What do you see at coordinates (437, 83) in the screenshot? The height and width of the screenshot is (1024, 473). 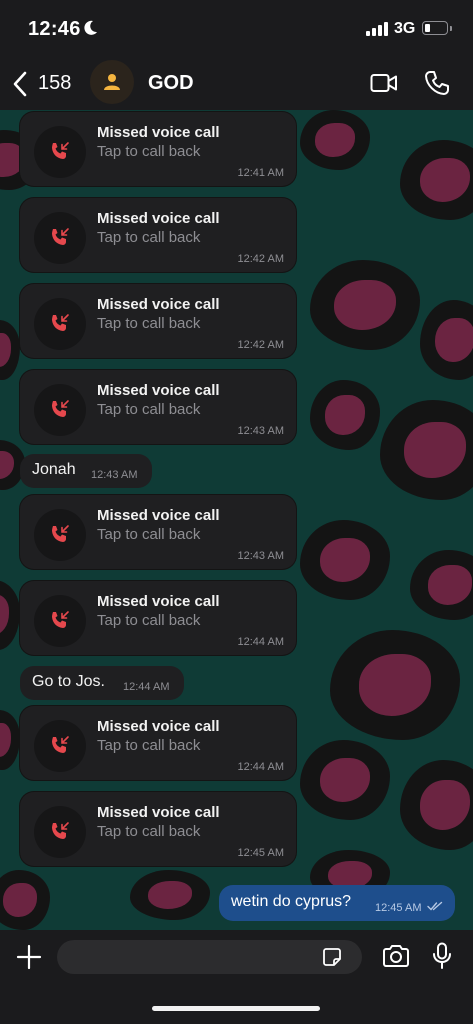 I see `phone-icon` at bounding box center [437, 83].